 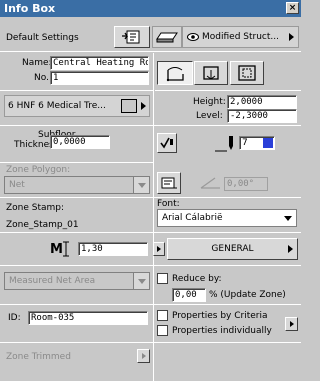 I want to click on properties-by-criteria-label: Properties by Criteria, so click(x=220, y=316).